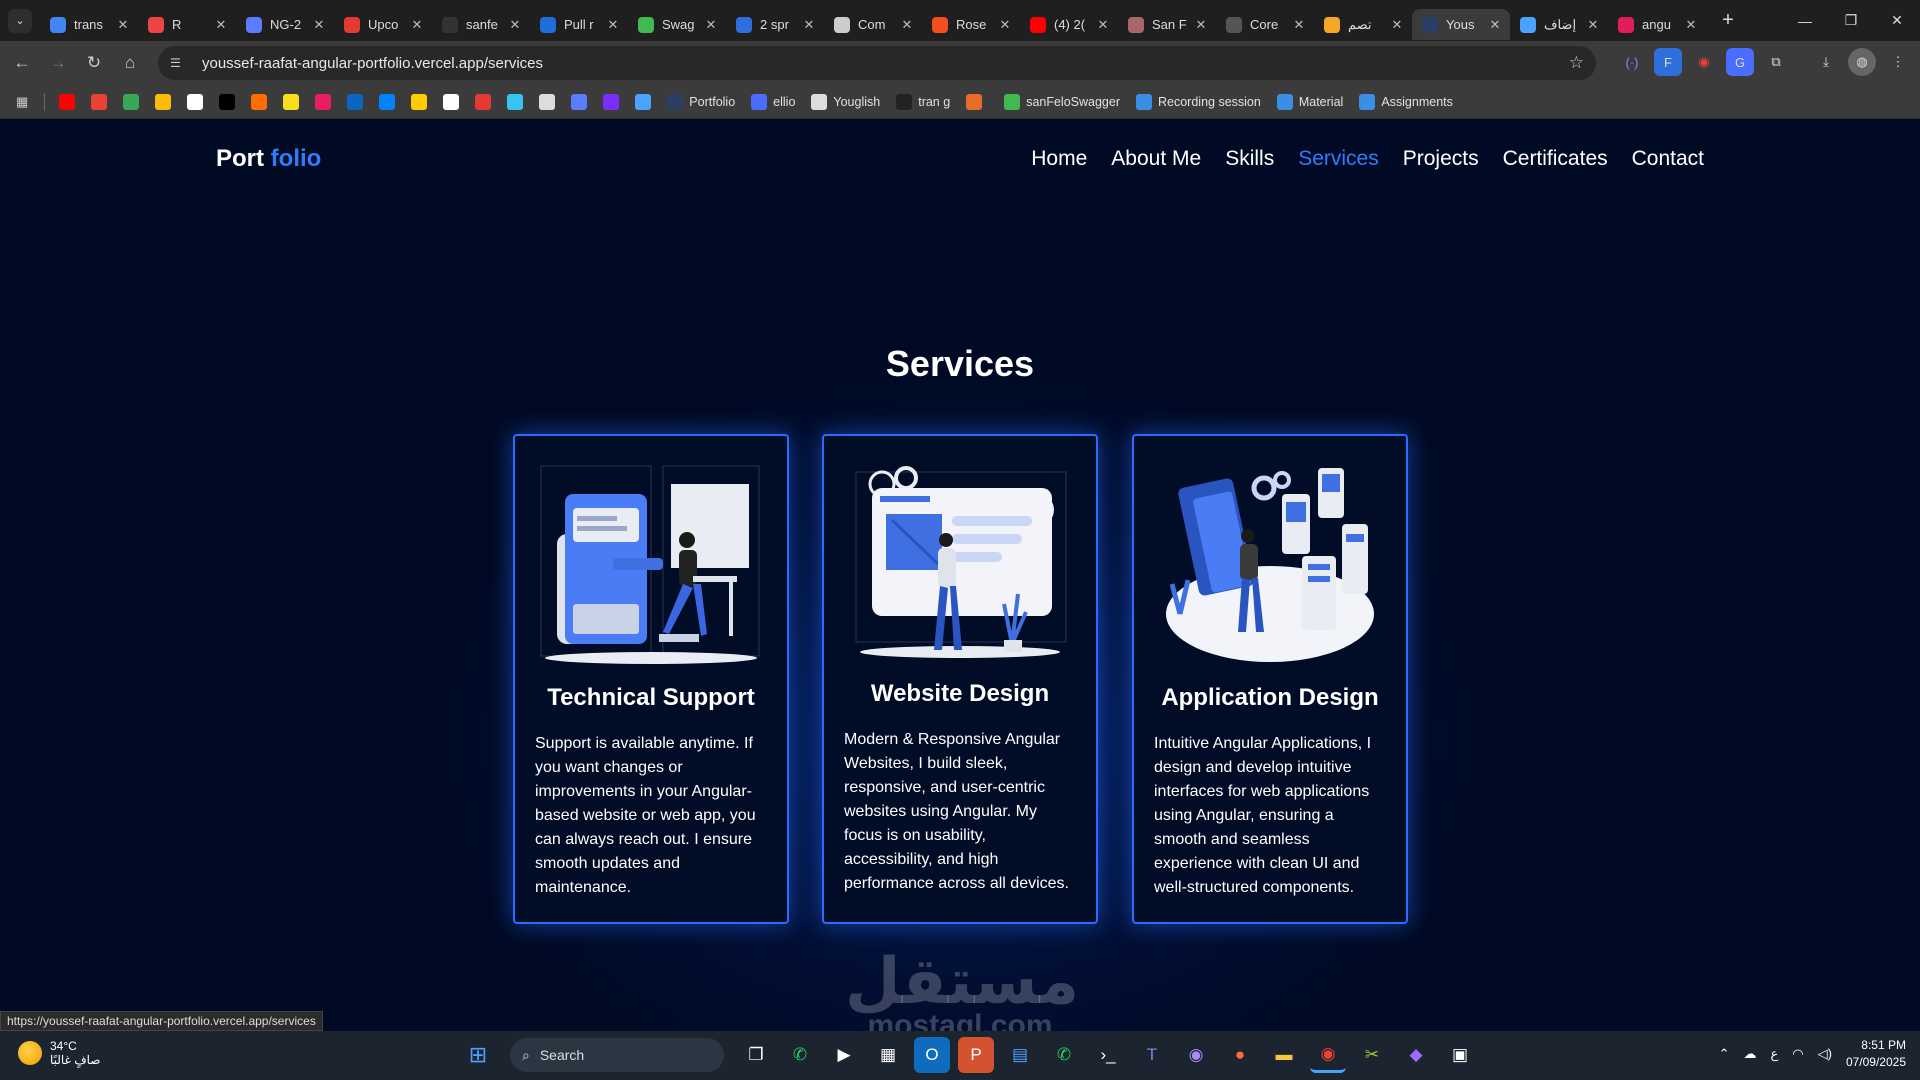 The width and height of the screenshot is (1920, 1080). What do you see at coordinates (1020, 1055) in the screenshot?
I see `notepad-icon: ▤` at bounding box center [1020, 1055].